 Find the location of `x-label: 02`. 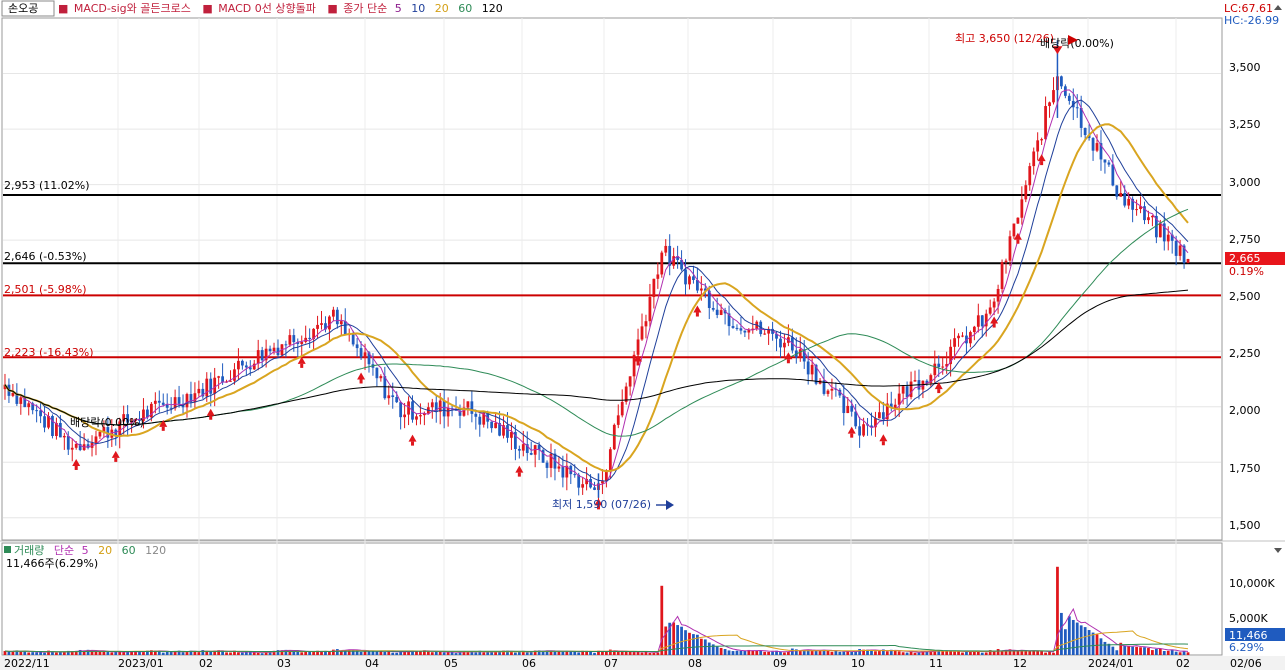

x-label: 02 is located at coordinates (1183, 663).